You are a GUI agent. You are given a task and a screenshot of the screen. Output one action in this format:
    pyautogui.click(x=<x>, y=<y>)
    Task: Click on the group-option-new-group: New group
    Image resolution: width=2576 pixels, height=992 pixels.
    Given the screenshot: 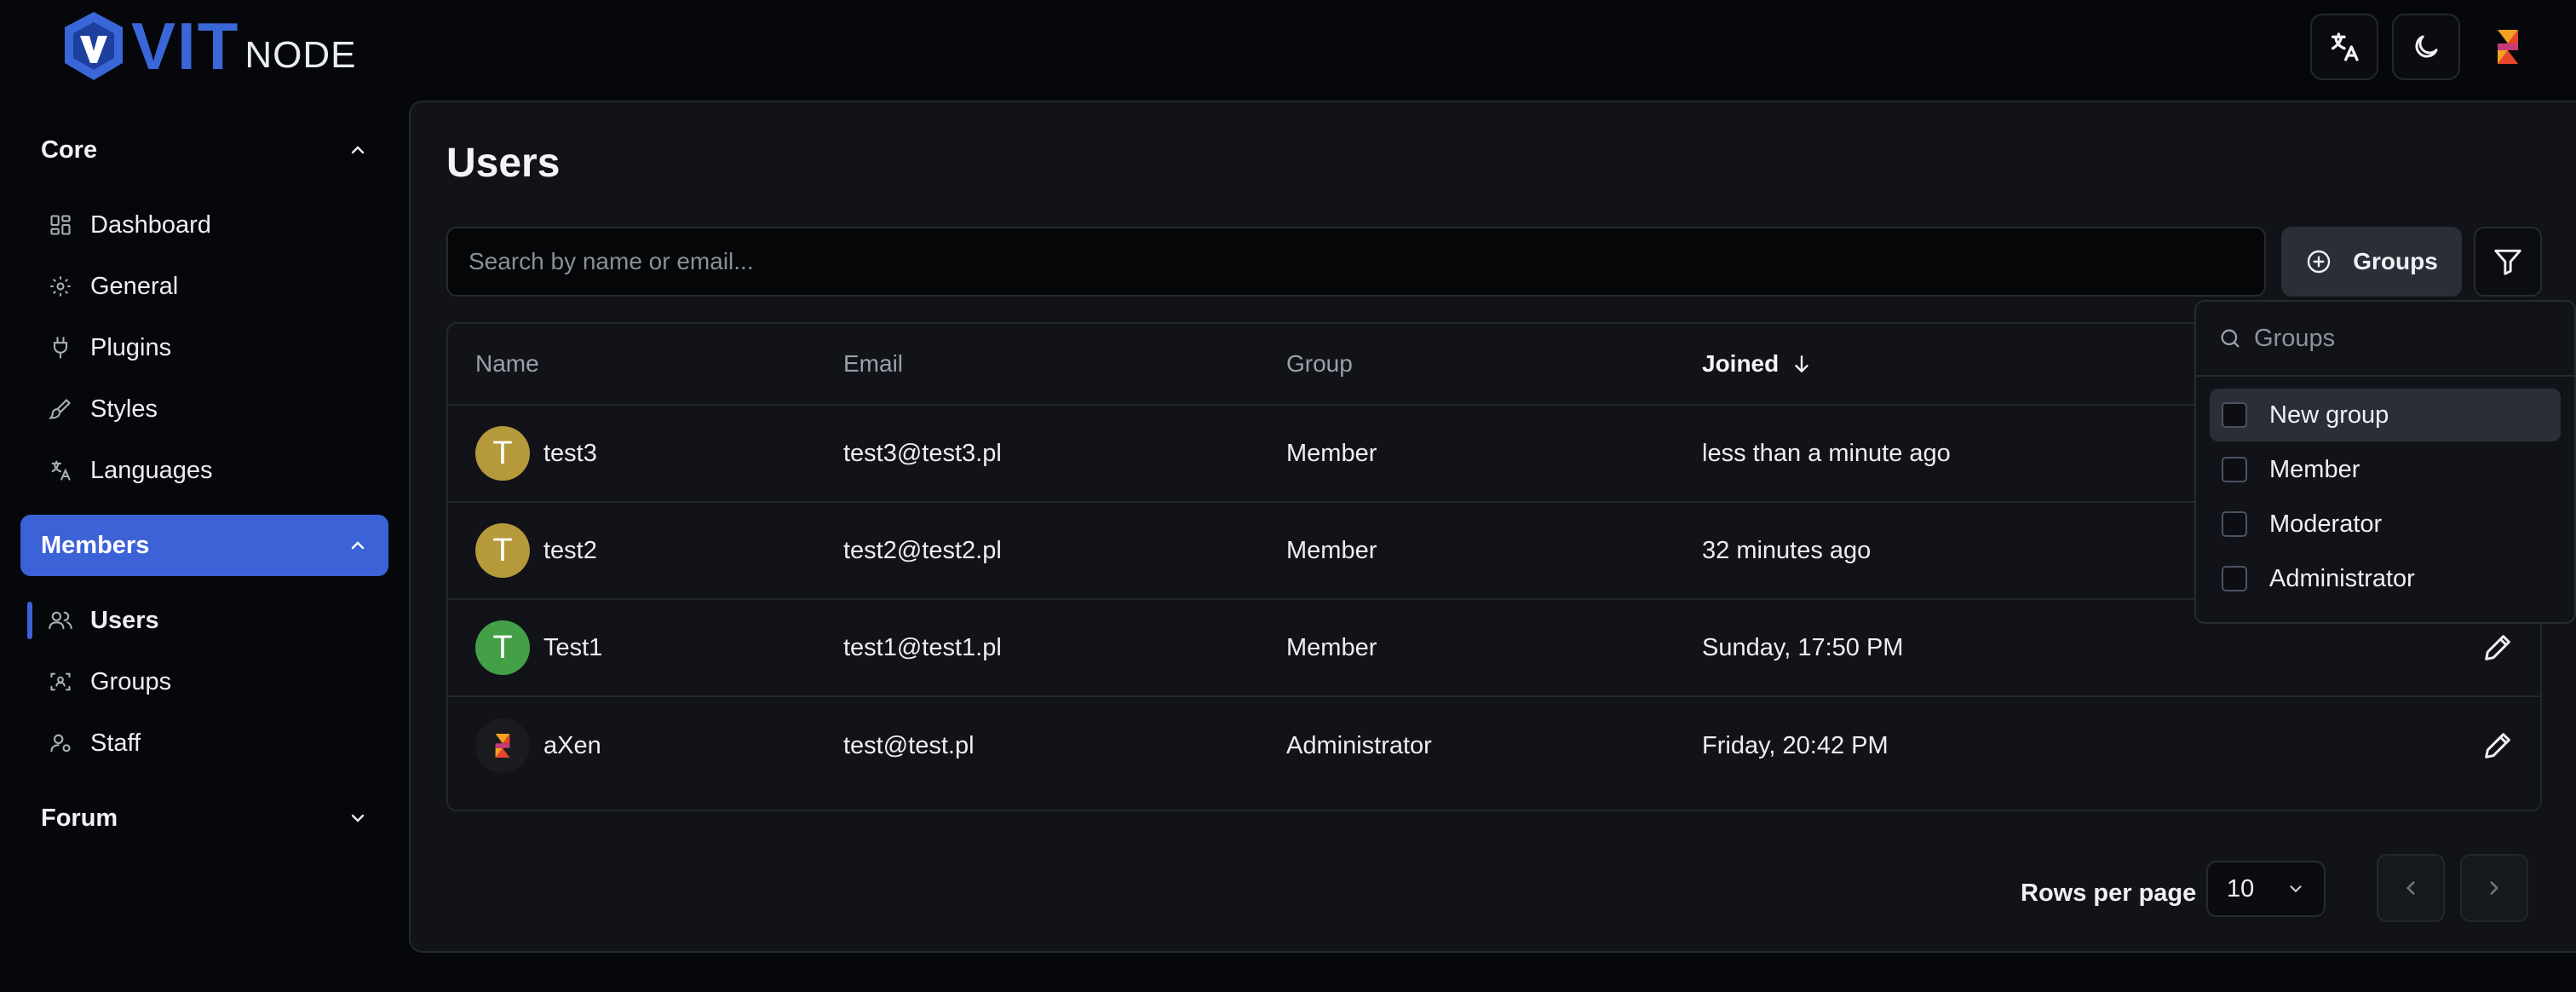 What is the action you would take?
    pyautogui.click(x=2385, y=415)
    